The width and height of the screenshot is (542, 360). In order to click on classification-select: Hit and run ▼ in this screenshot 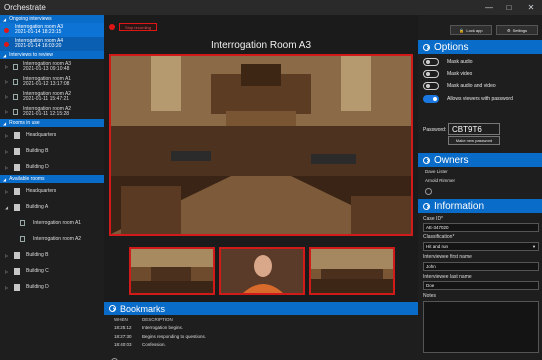, I will do `click(481, 246)`.